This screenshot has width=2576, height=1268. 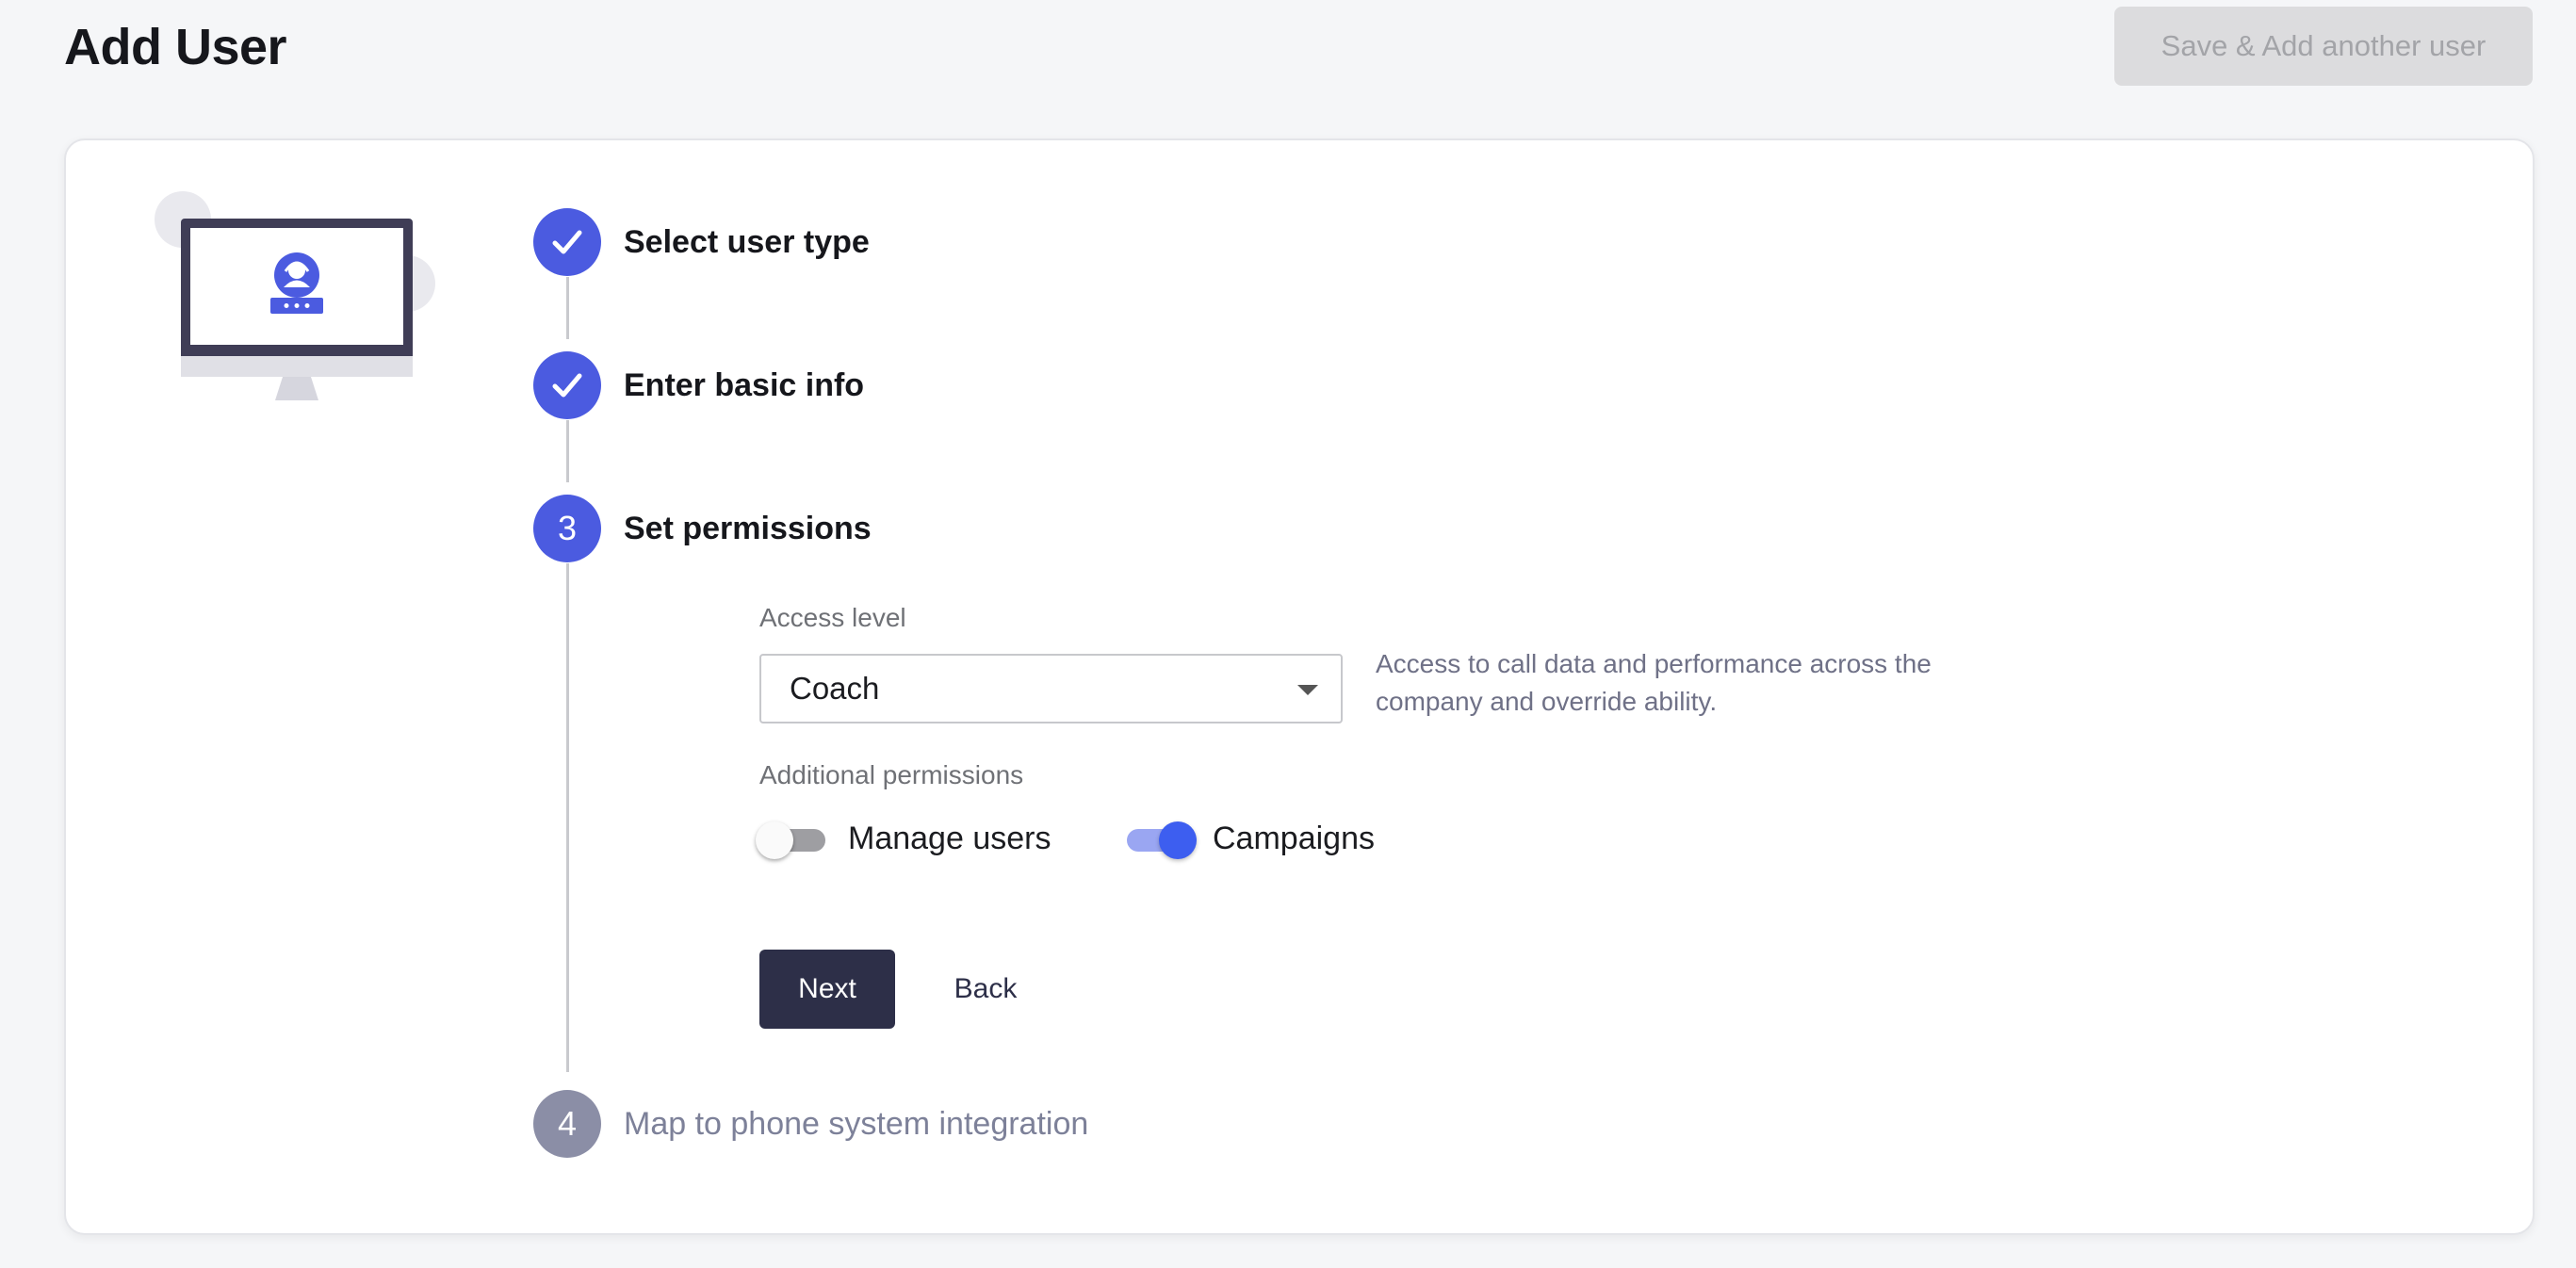 What do you see at coordinates (950, 838) in the screenshot?
I see `manage-users-label: Manage users` at bounding box center [950, 838].